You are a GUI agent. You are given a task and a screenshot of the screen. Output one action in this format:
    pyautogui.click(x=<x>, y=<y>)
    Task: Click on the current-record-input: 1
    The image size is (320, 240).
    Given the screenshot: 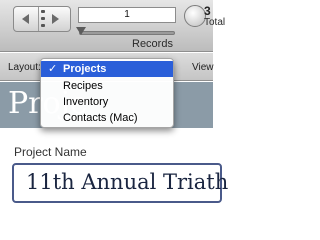 What is the action you would take?
    pyautogui.click(x=127, y=15)
    